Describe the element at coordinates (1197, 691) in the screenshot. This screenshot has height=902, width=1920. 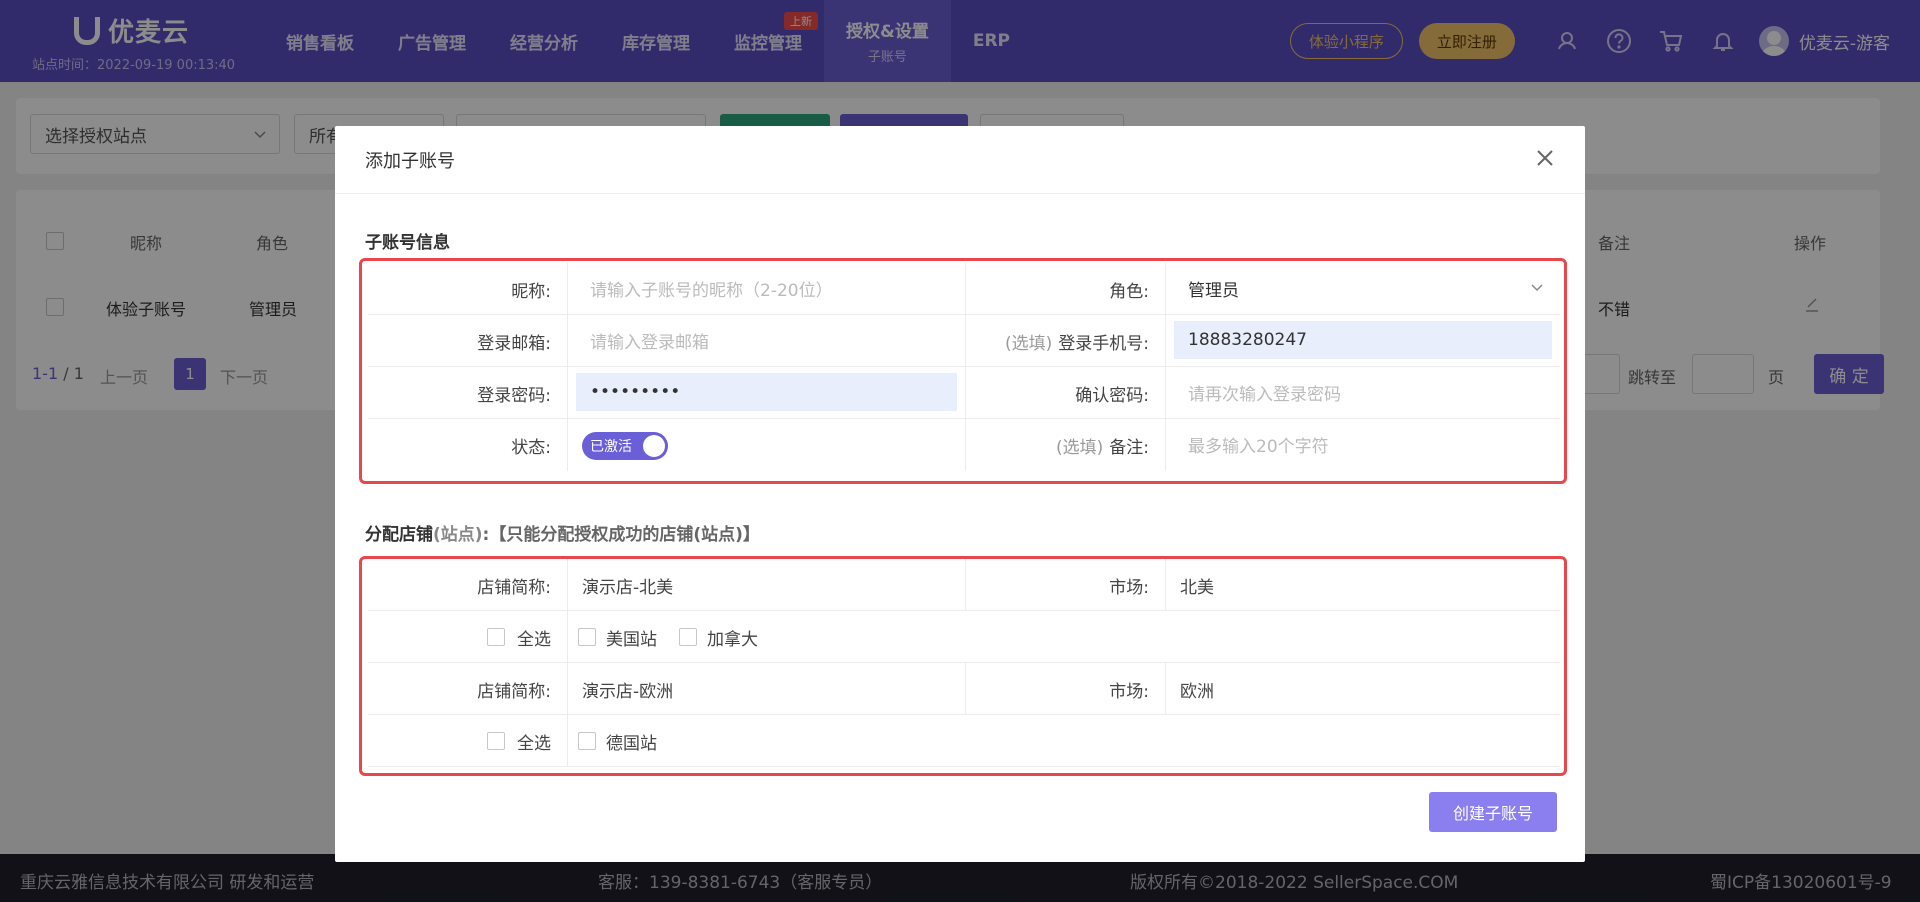
I see `market-value: 欧洲` at that location.